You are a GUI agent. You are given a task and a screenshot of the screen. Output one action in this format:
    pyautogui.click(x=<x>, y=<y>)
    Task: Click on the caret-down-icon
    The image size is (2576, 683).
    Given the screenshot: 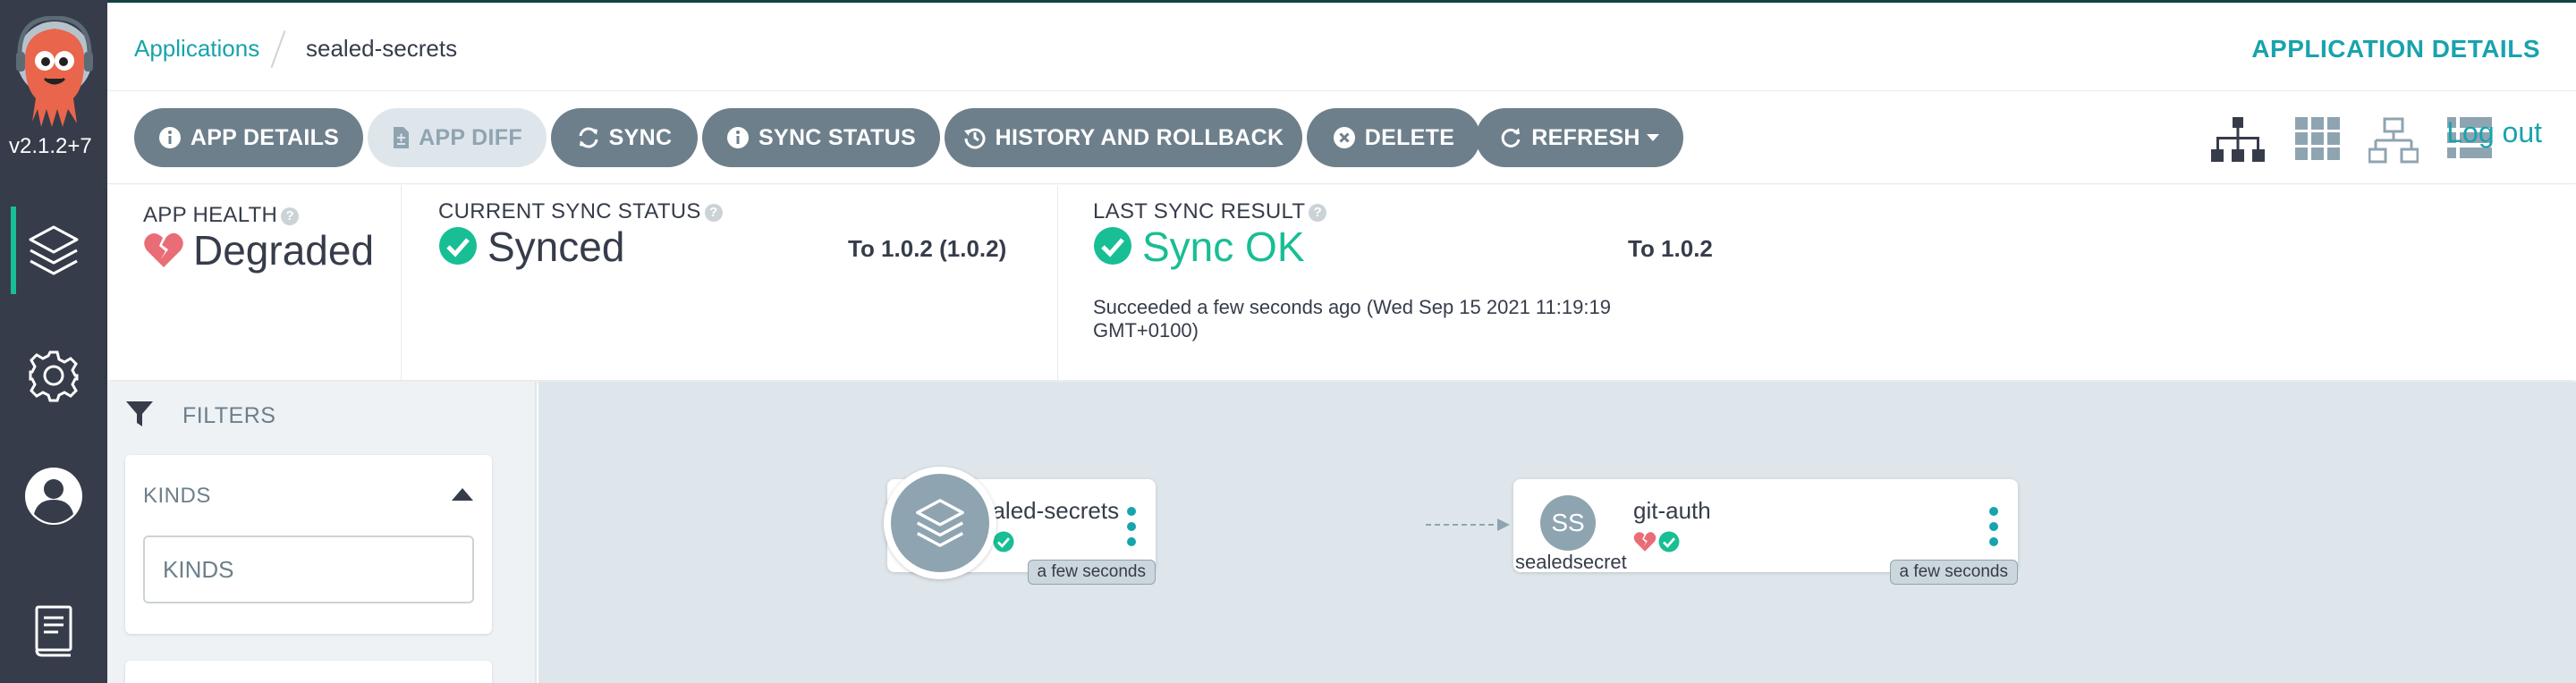 What is the action you would take?
    pyautogui.click(x=1652, y=137)
    